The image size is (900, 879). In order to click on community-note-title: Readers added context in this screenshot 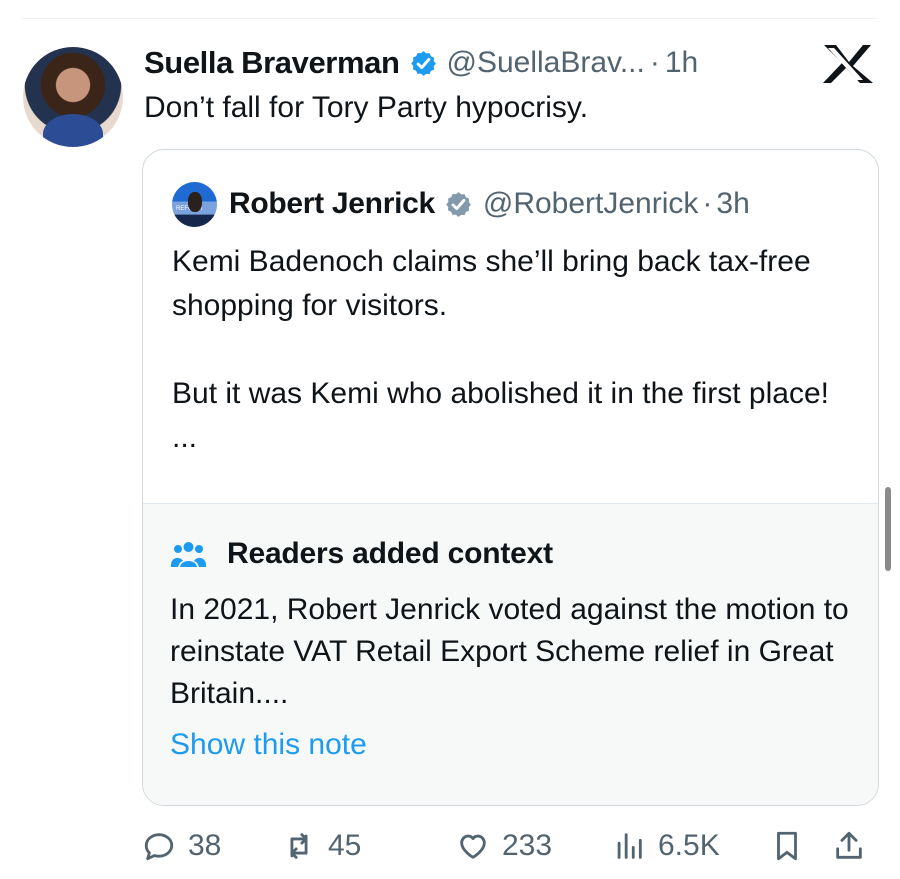, I will do `click(390, 553)`.